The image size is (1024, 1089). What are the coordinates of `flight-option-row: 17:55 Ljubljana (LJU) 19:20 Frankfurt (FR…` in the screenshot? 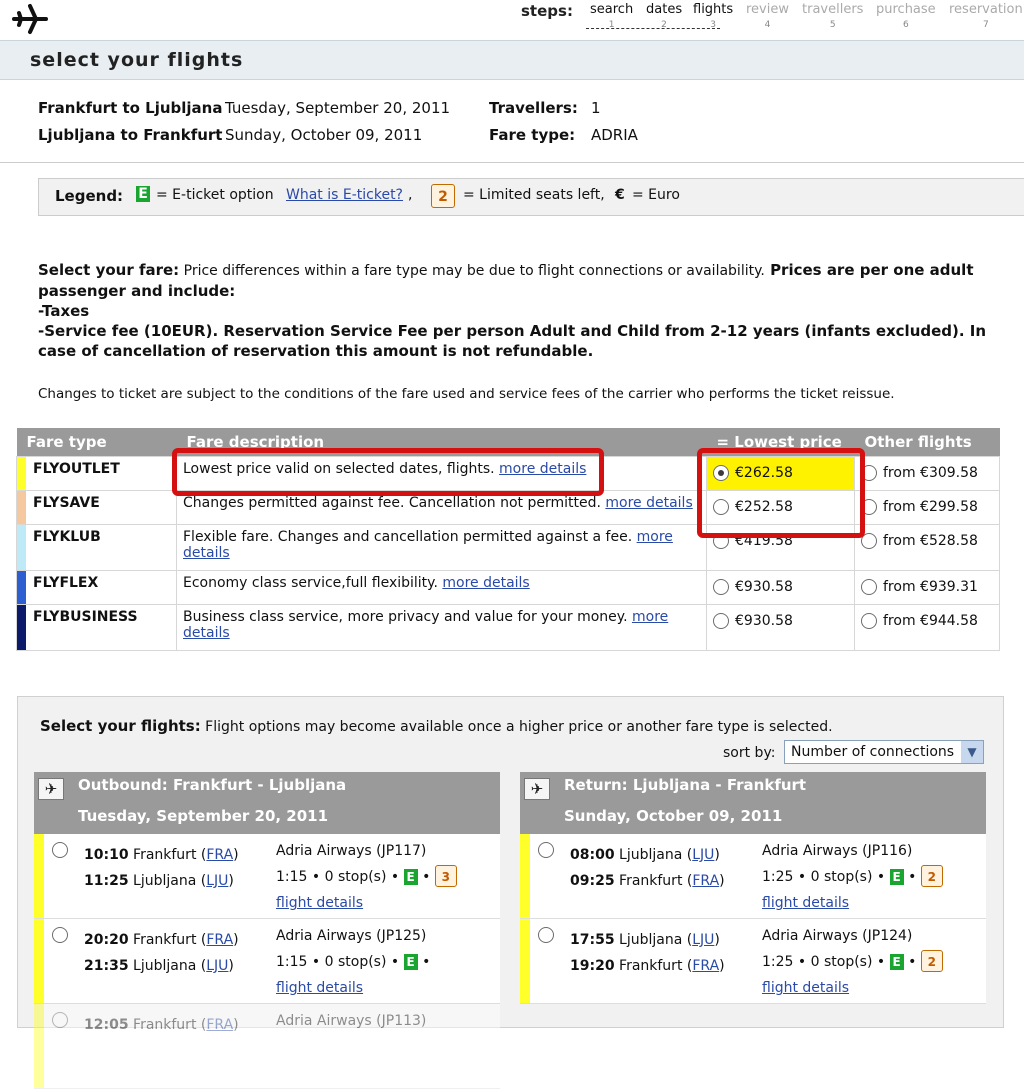 It's located at (753, 961).